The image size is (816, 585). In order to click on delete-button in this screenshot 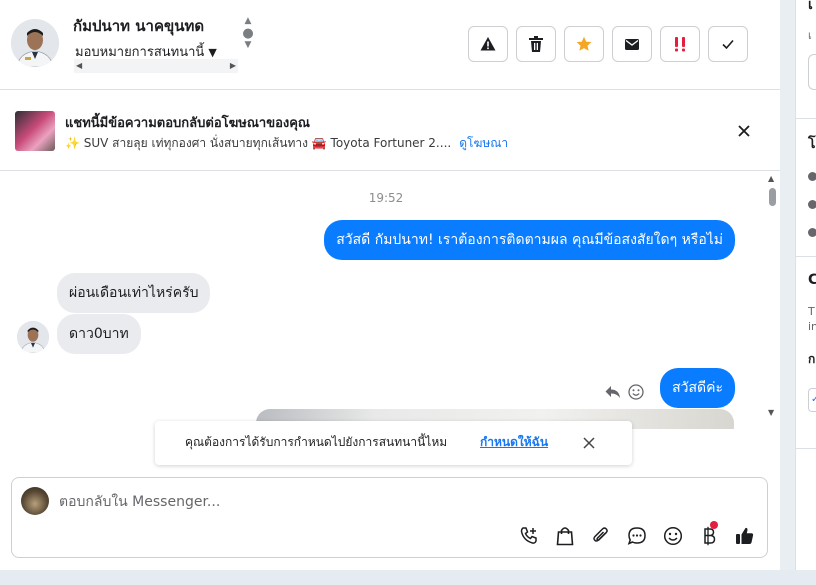, I will do `click(536, 44)`.